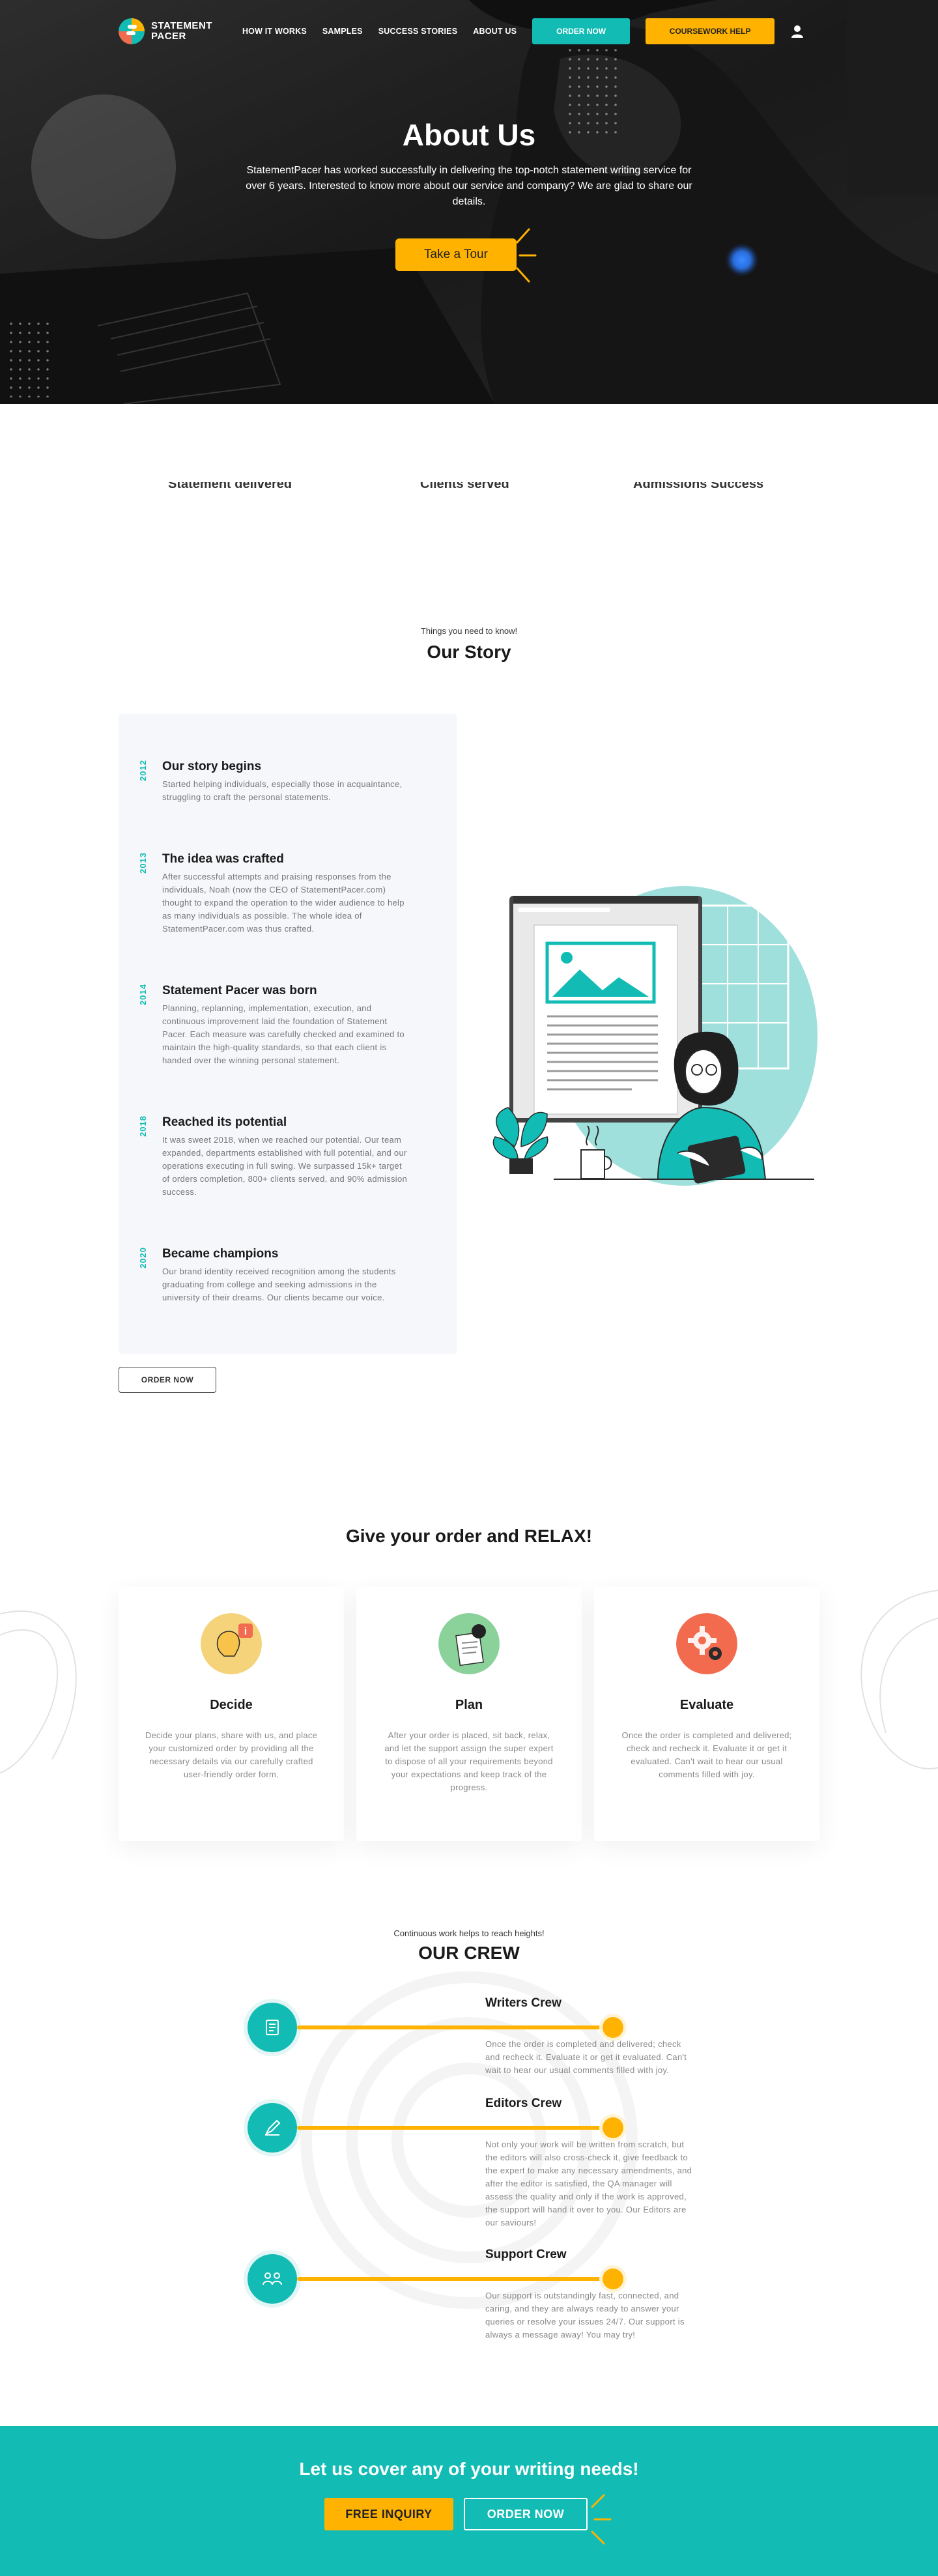 This screenshot has width=938, height=2576. I want to click on idea-icon: i, so click(231, 1643).